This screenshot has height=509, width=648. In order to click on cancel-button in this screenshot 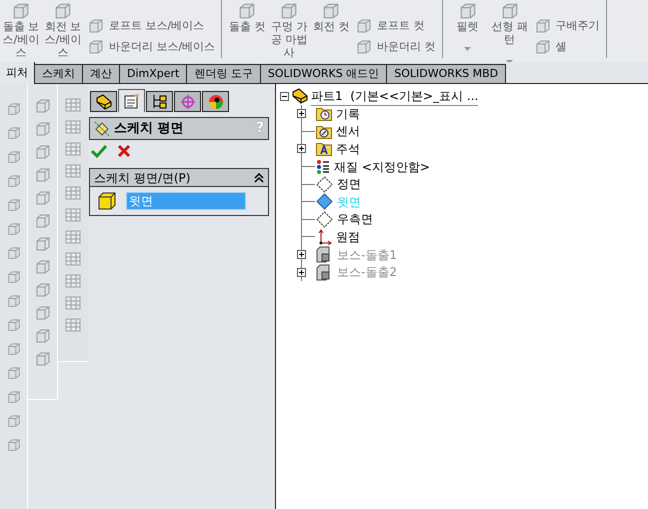, I will do `click(124, 151)`.